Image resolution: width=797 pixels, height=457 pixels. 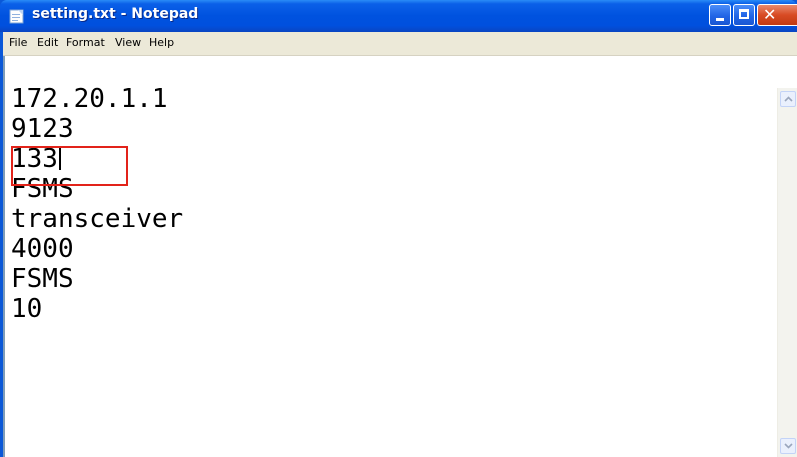 What do you see at coordinates (89, 99) in the screenshot?
I see `text-line: 172.20.1.1` at bounding box center [89, 99].